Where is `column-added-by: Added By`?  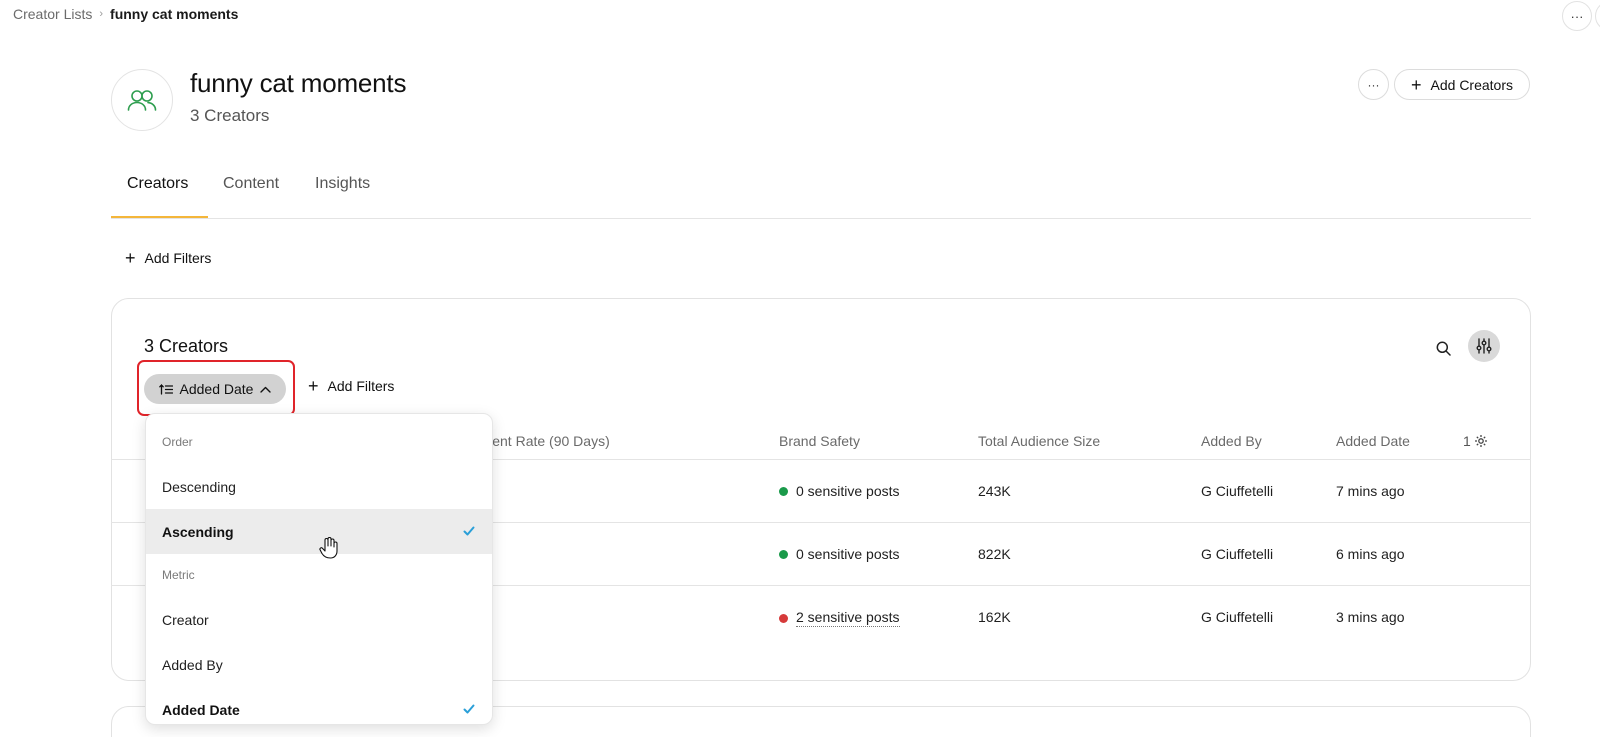 column-added-by: Added By is located at coordinates (1231, 441).